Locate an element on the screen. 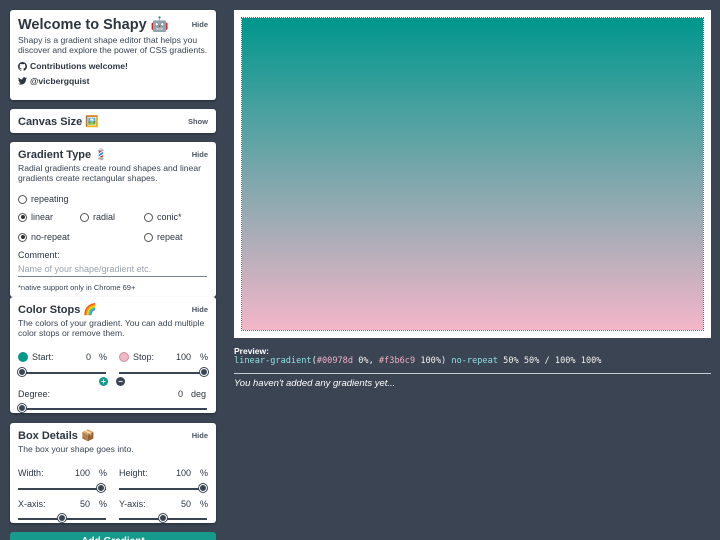 The image size is (720, 540). degree-unit: deg is located at coordinates (199, 394).